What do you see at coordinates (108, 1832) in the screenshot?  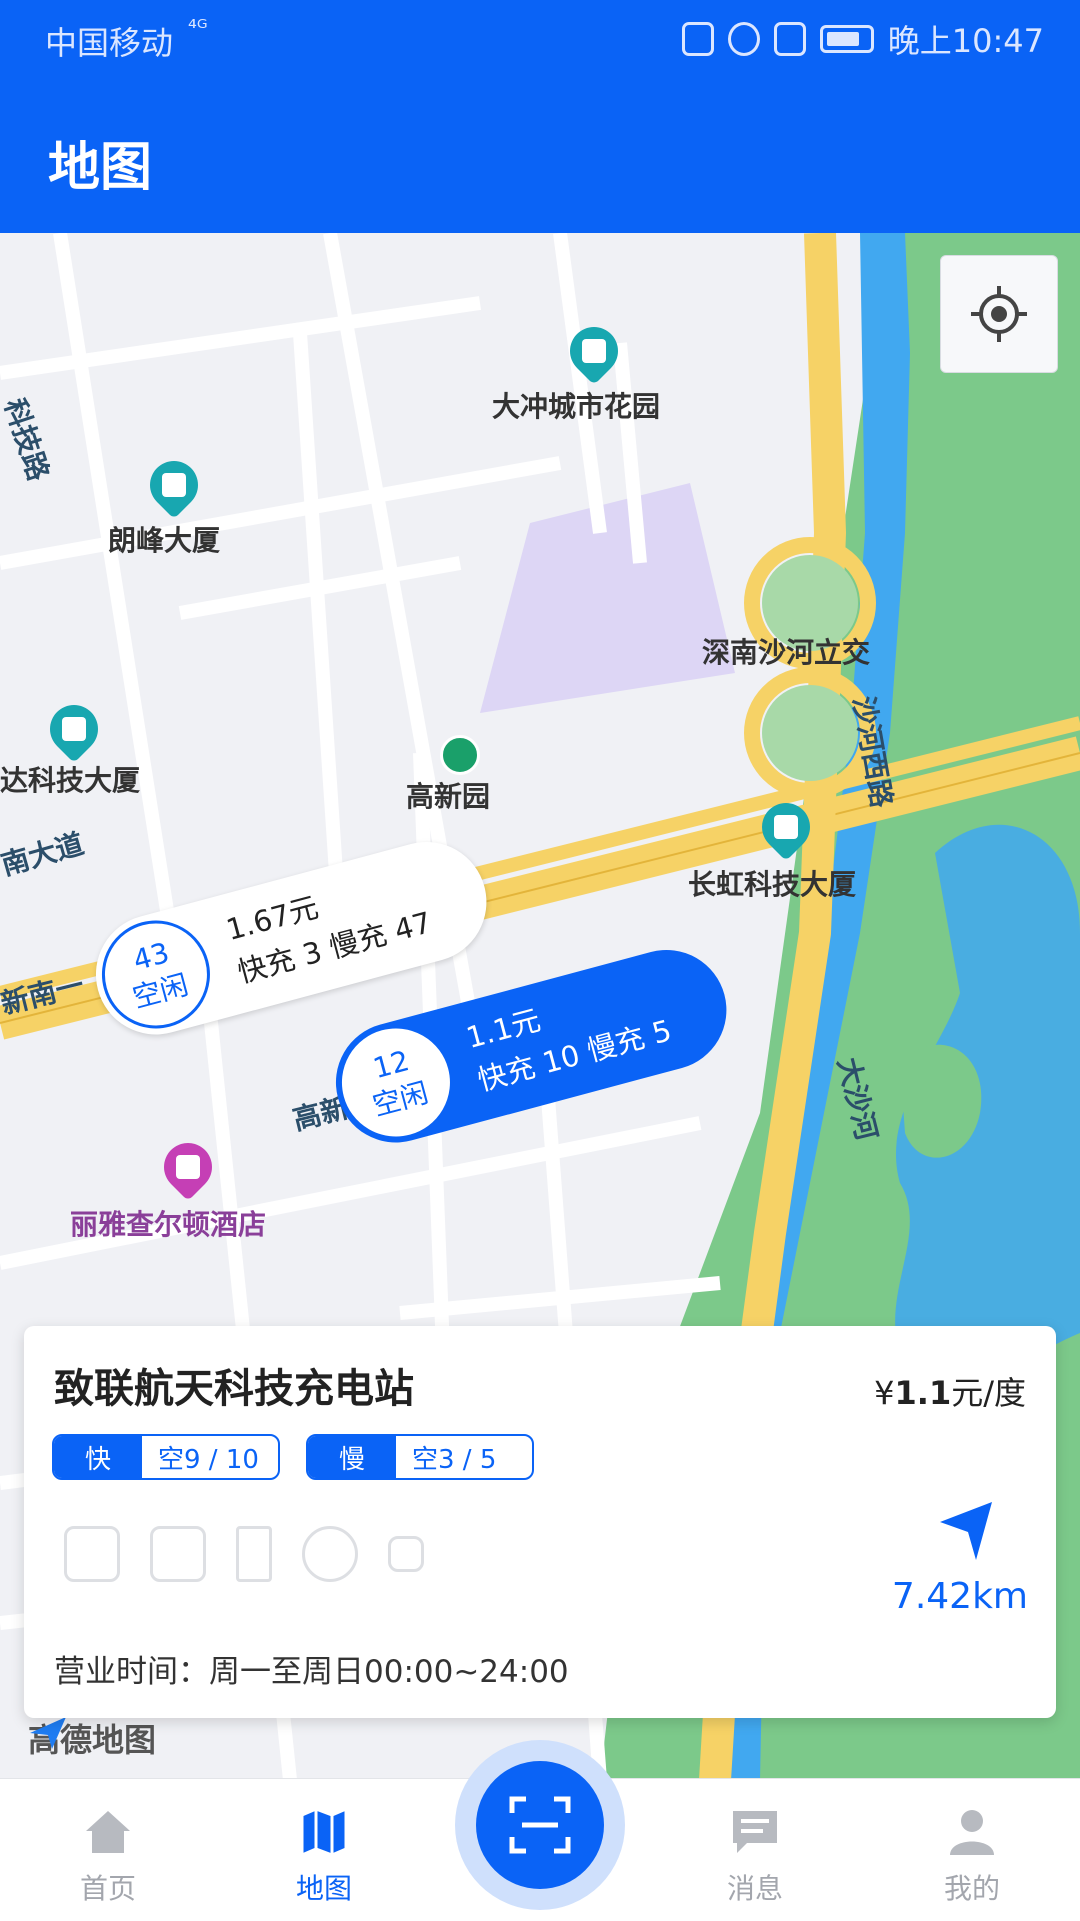 I see `home-icon` at bounding box center [108, 1832].